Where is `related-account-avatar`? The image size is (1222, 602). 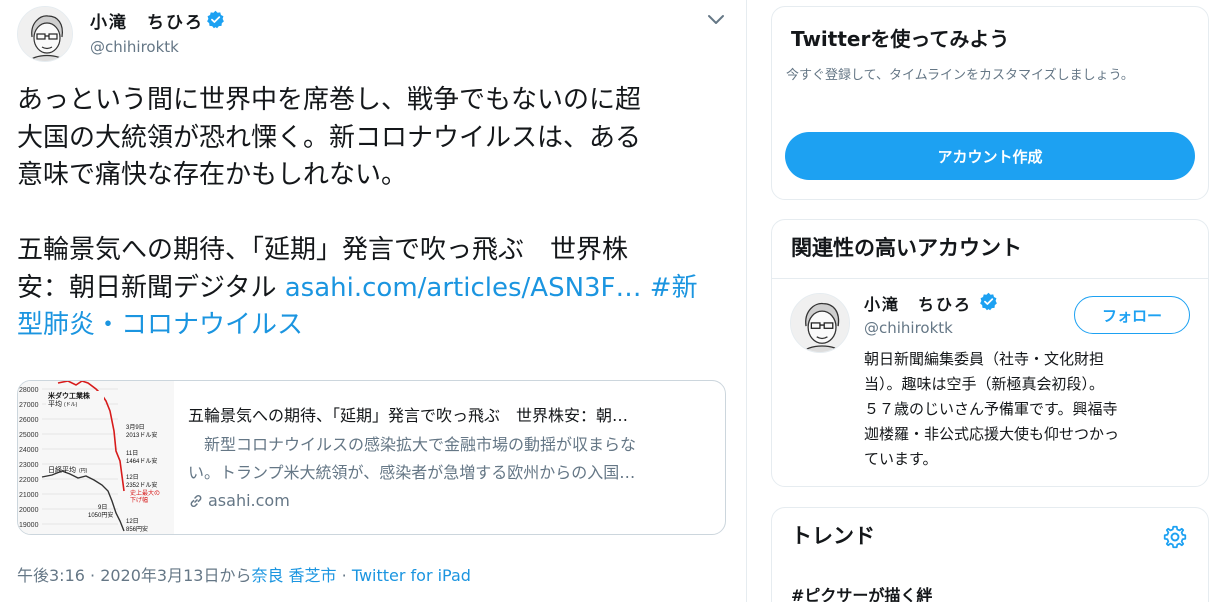
related-account-avatar is located at coordinates (820, 323).